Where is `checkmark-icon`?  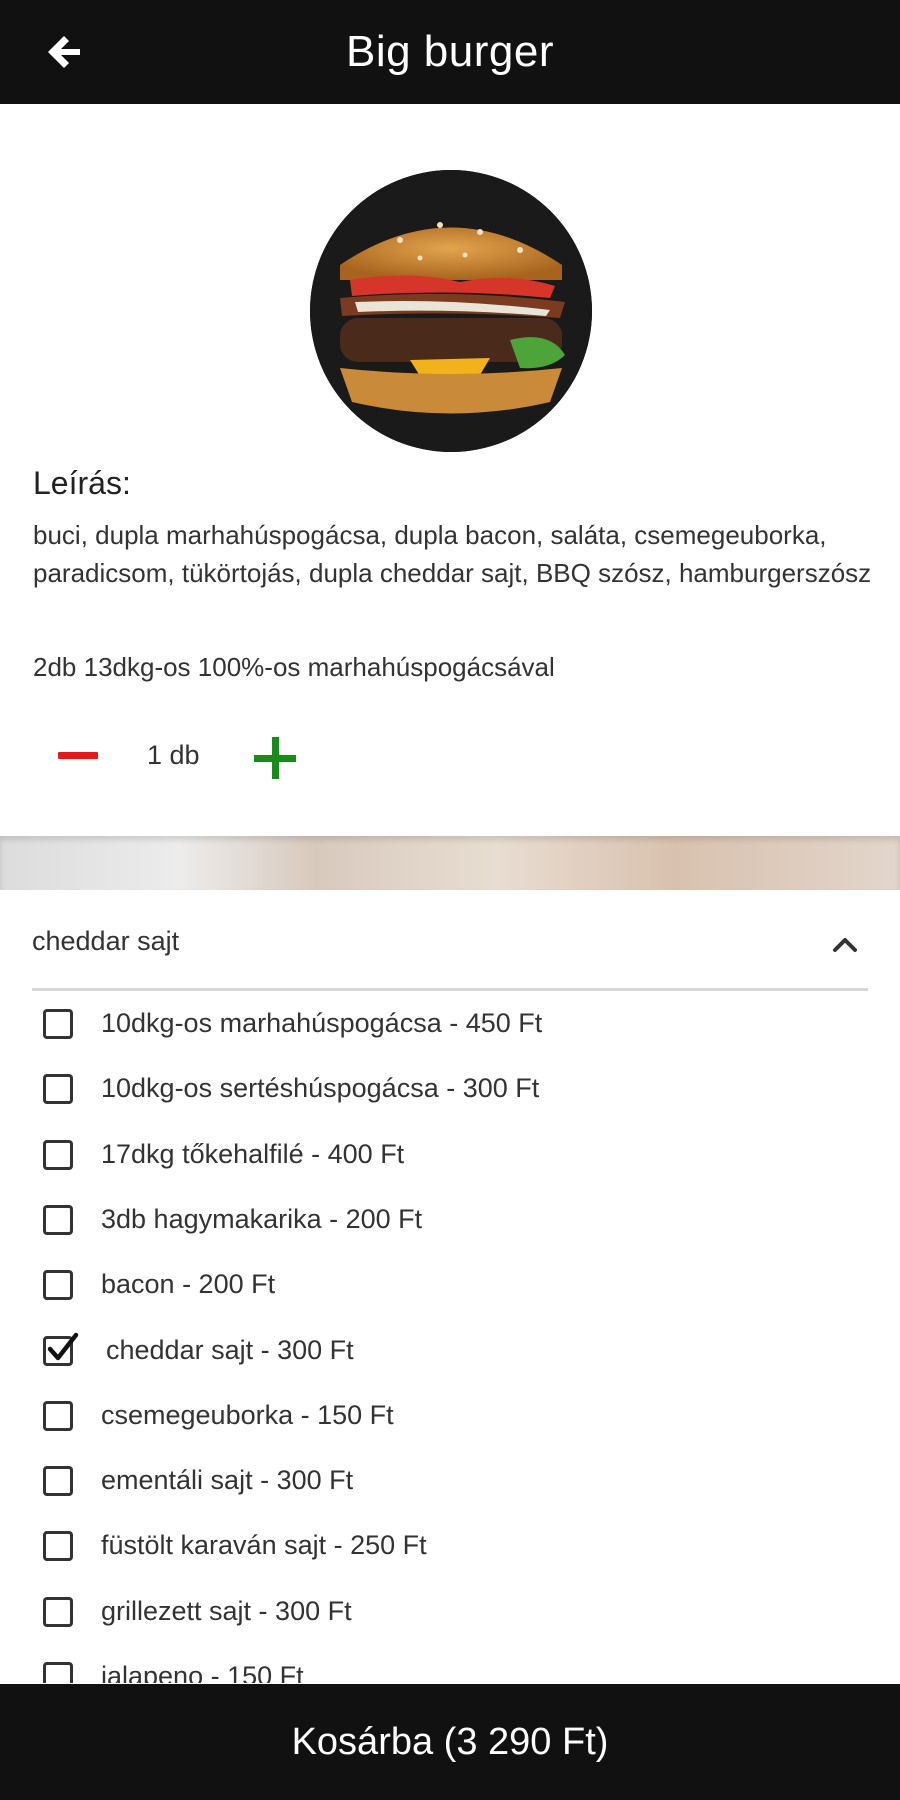
checkmark-icon is located at coordinates (63, 1346).